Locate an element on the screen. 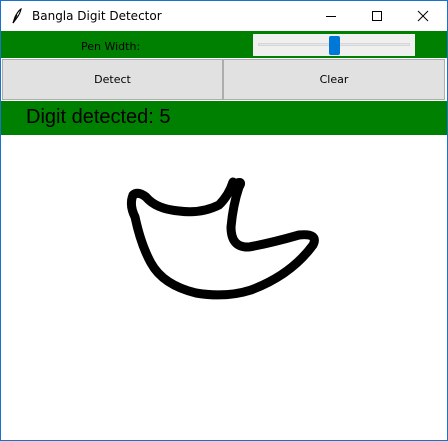 Image resolution: width=448 pixels, height=441 pixels. maximize-icon is located at coordinates (377, 16).